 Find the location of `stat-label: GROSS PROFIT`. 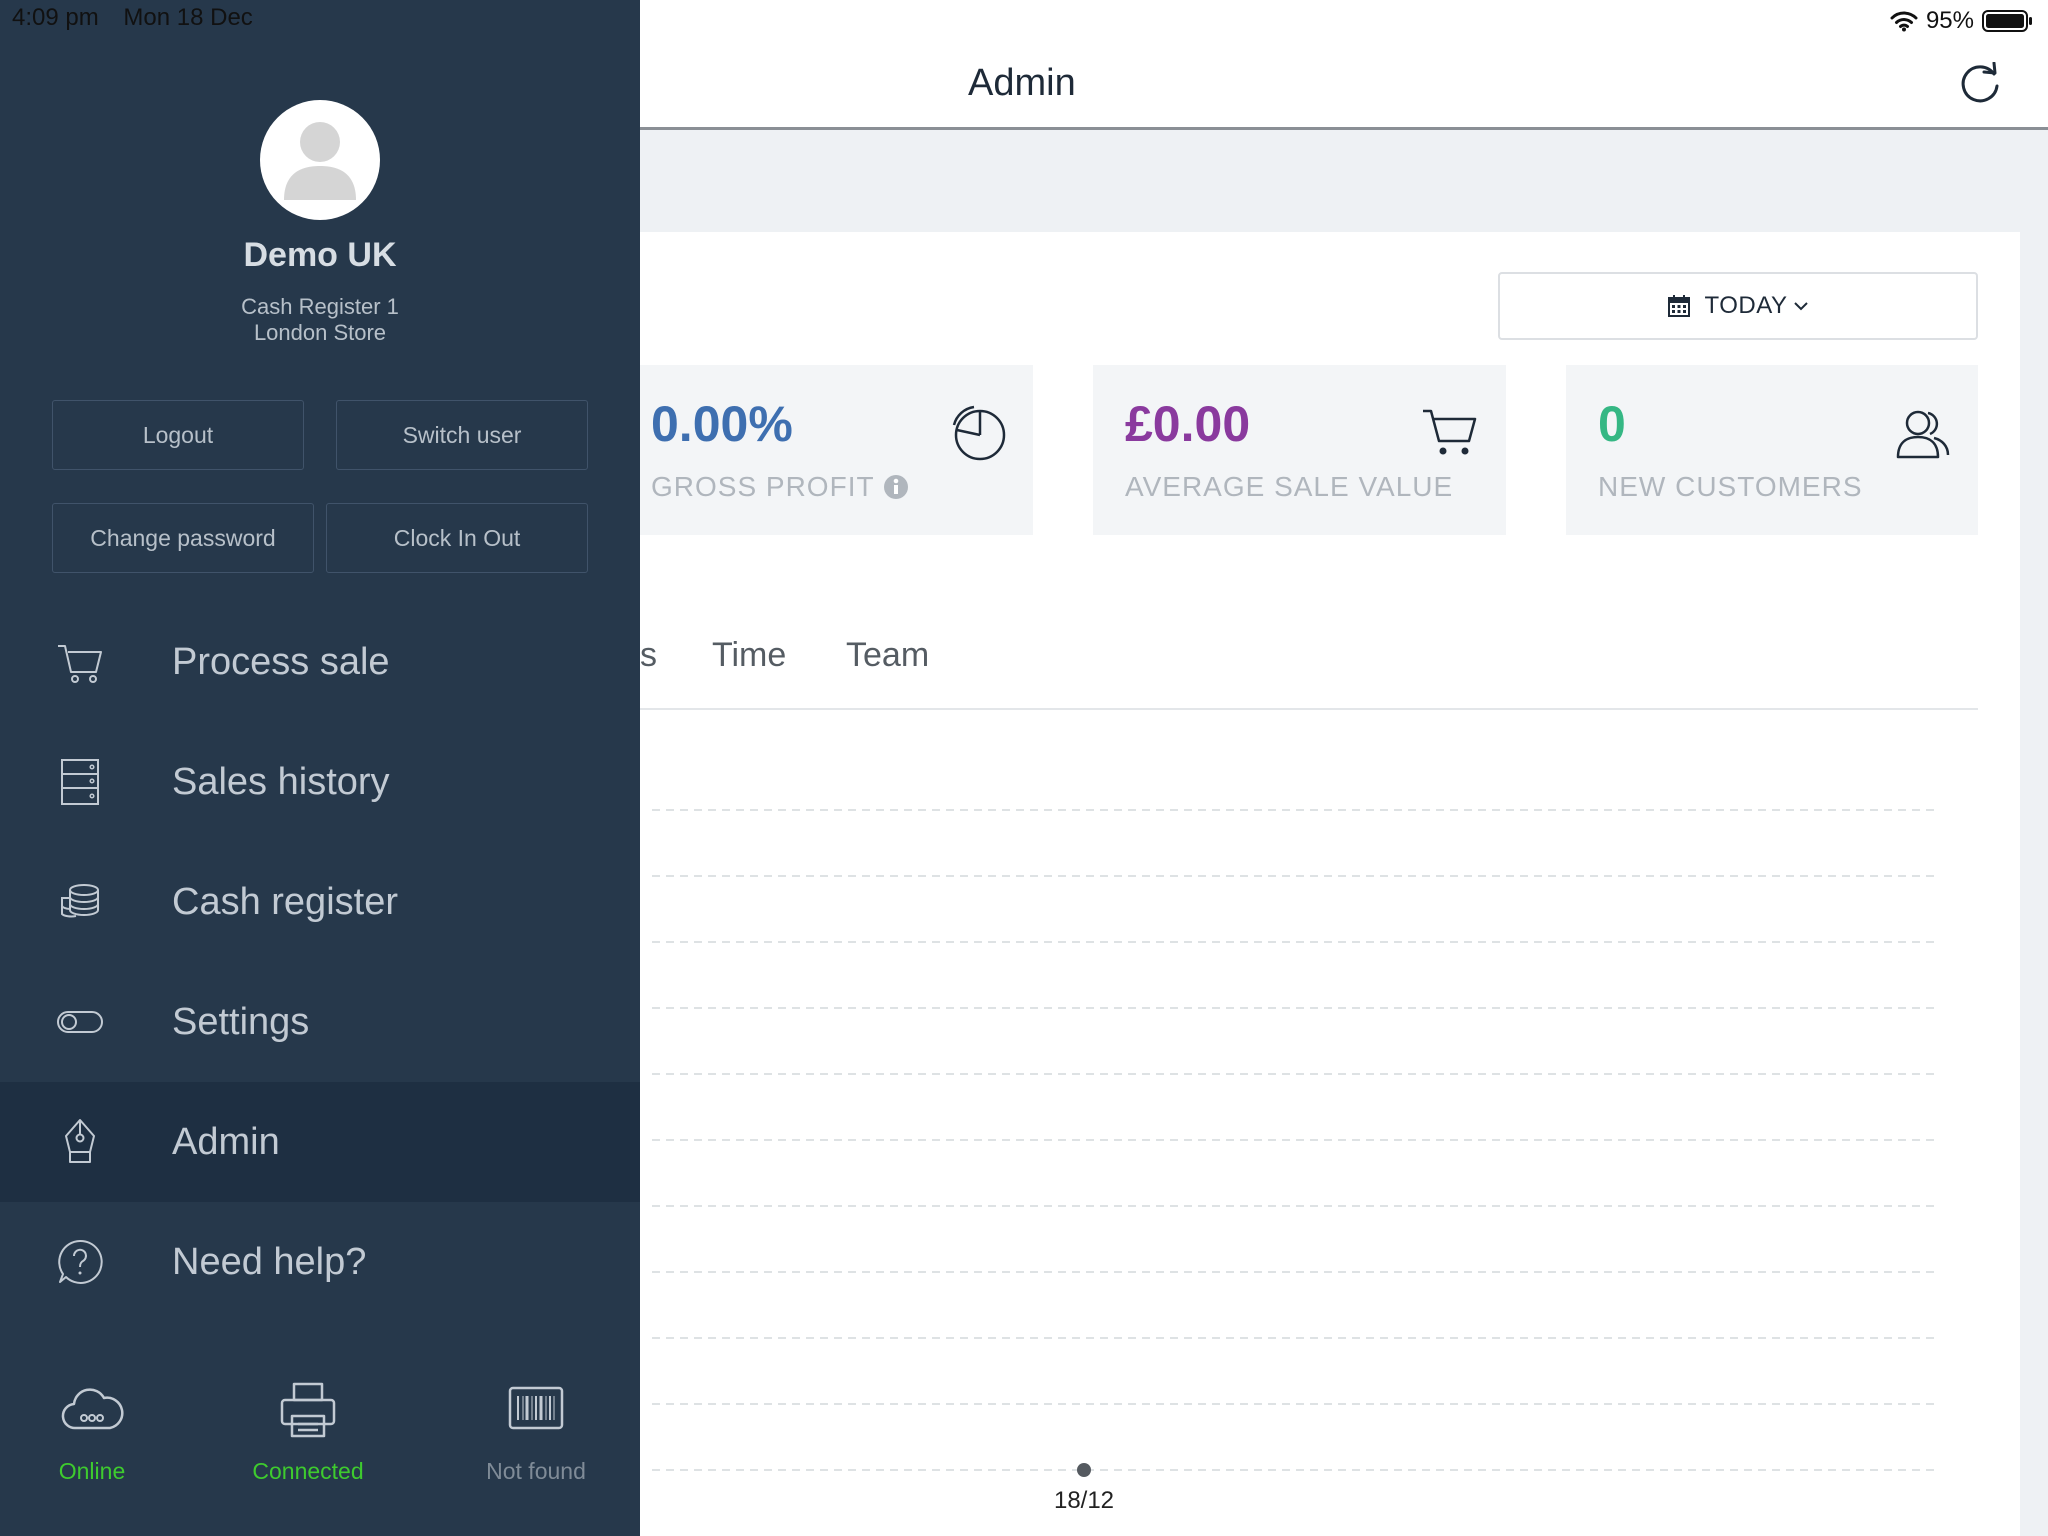

stat-label: GROSS PROFIT is located at coordinates (763, 486).